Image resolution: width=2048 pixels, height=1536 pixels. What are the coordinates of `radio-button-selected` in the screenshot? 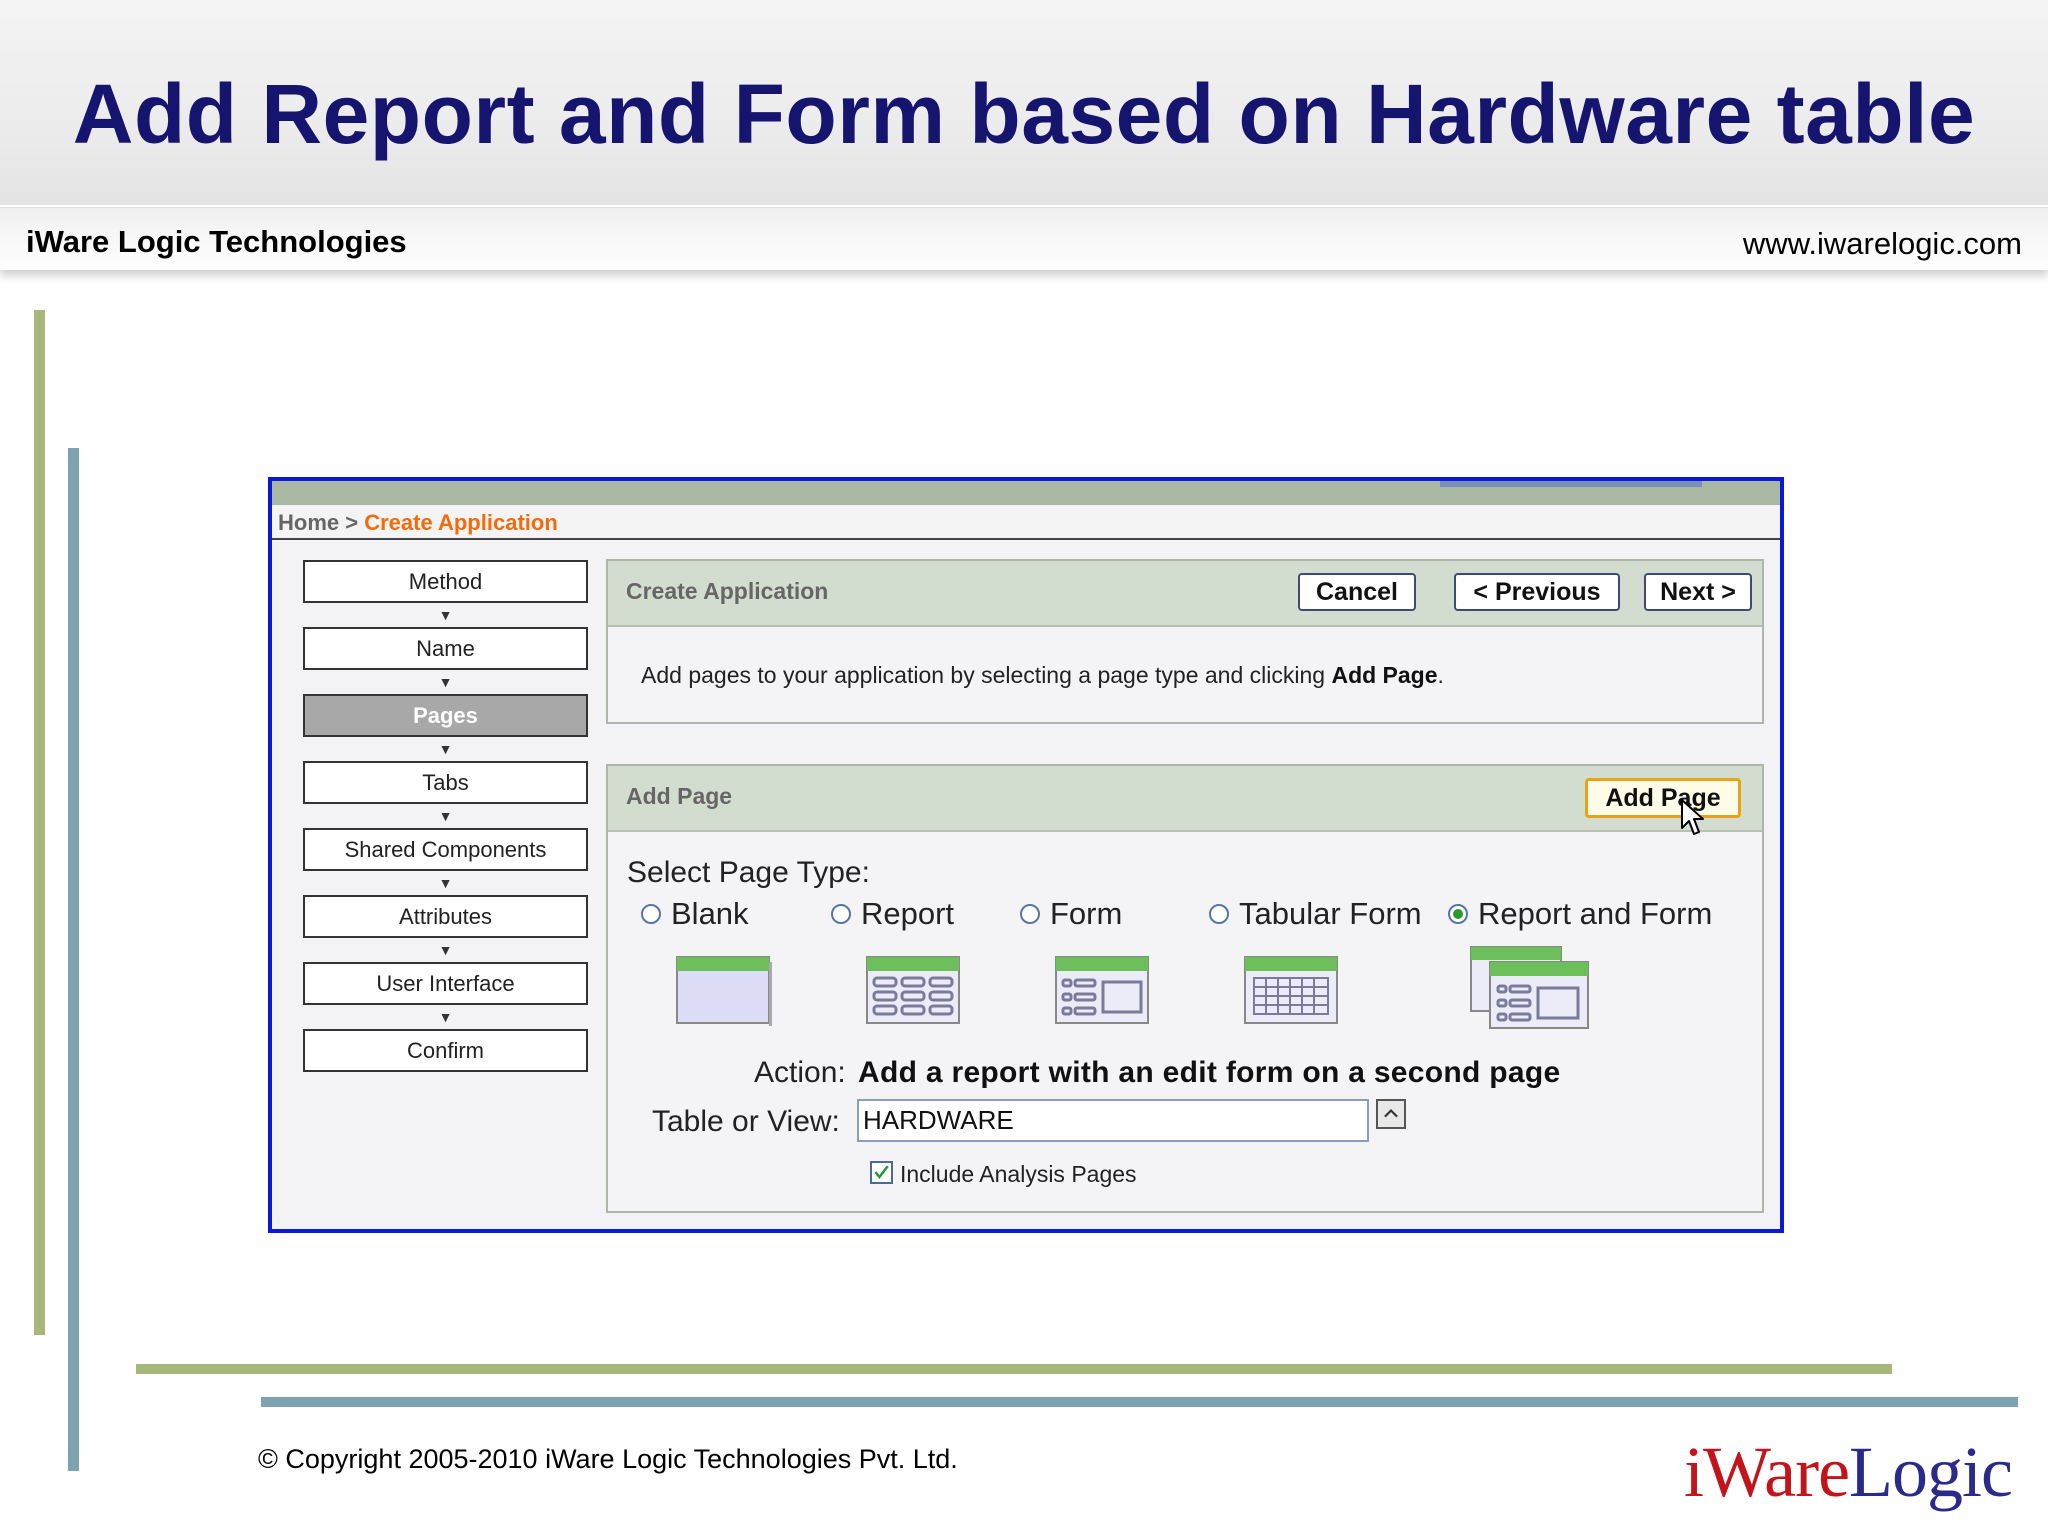 It's located at (1458, 914).